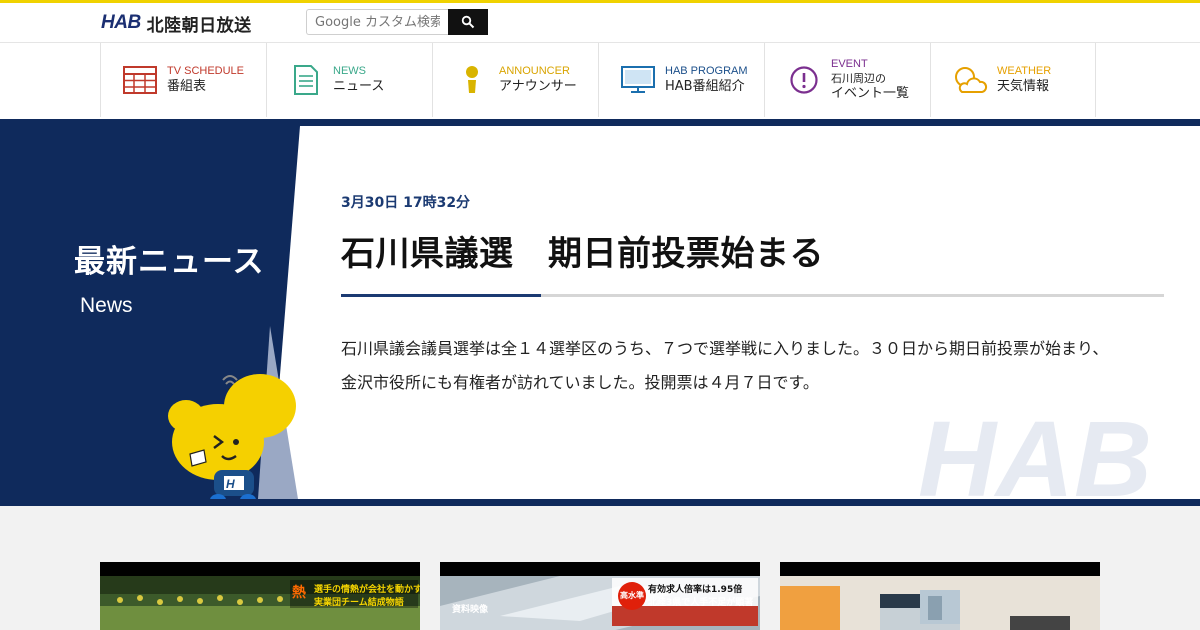  Describe the element at coordinates (632, 595) in the screenshot. I see `card-badge: 高水準` at that location.